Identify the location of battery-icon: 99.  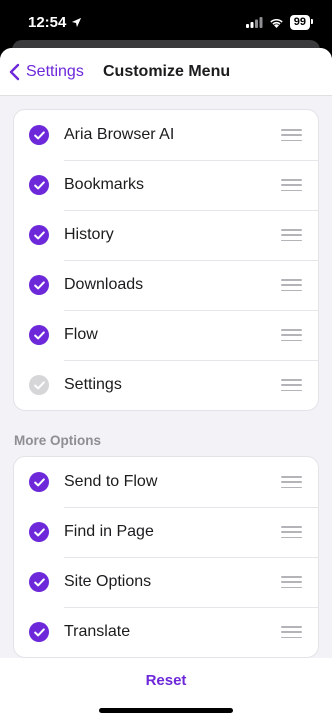
(301, 22).